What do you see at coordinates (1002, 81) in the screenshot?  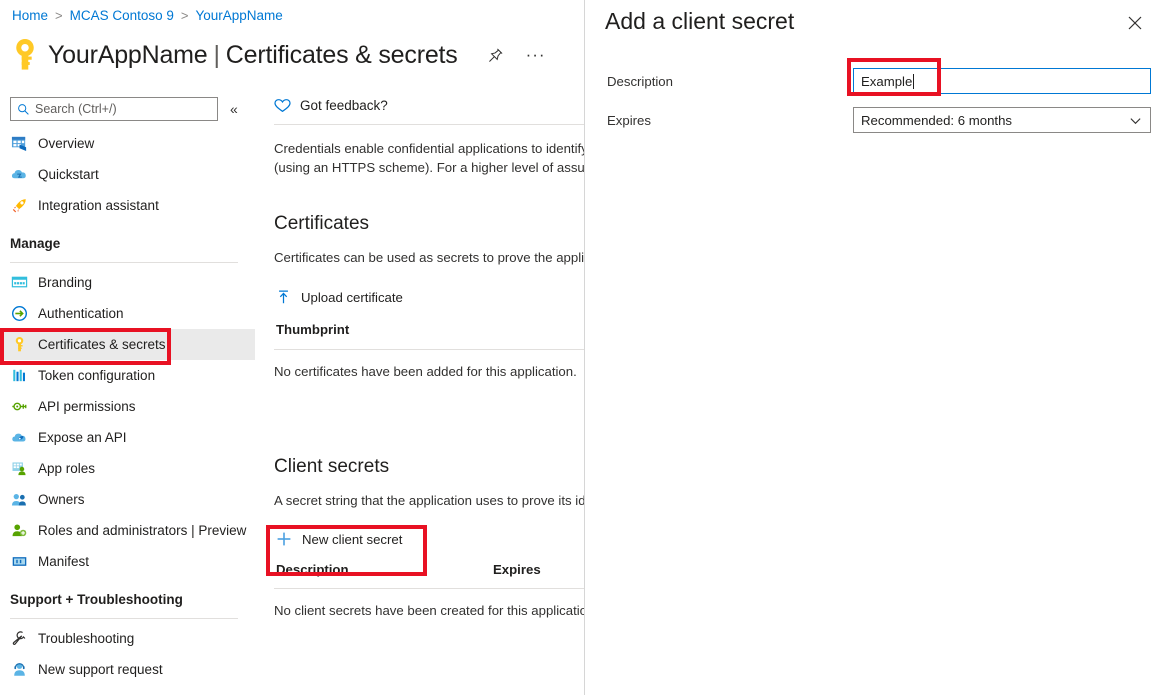 I see `description-input: Example` at bounding box center [1002, 81].